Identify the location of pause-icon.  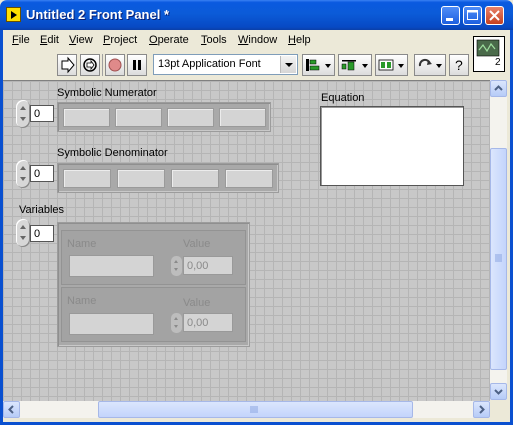
(137, 65).